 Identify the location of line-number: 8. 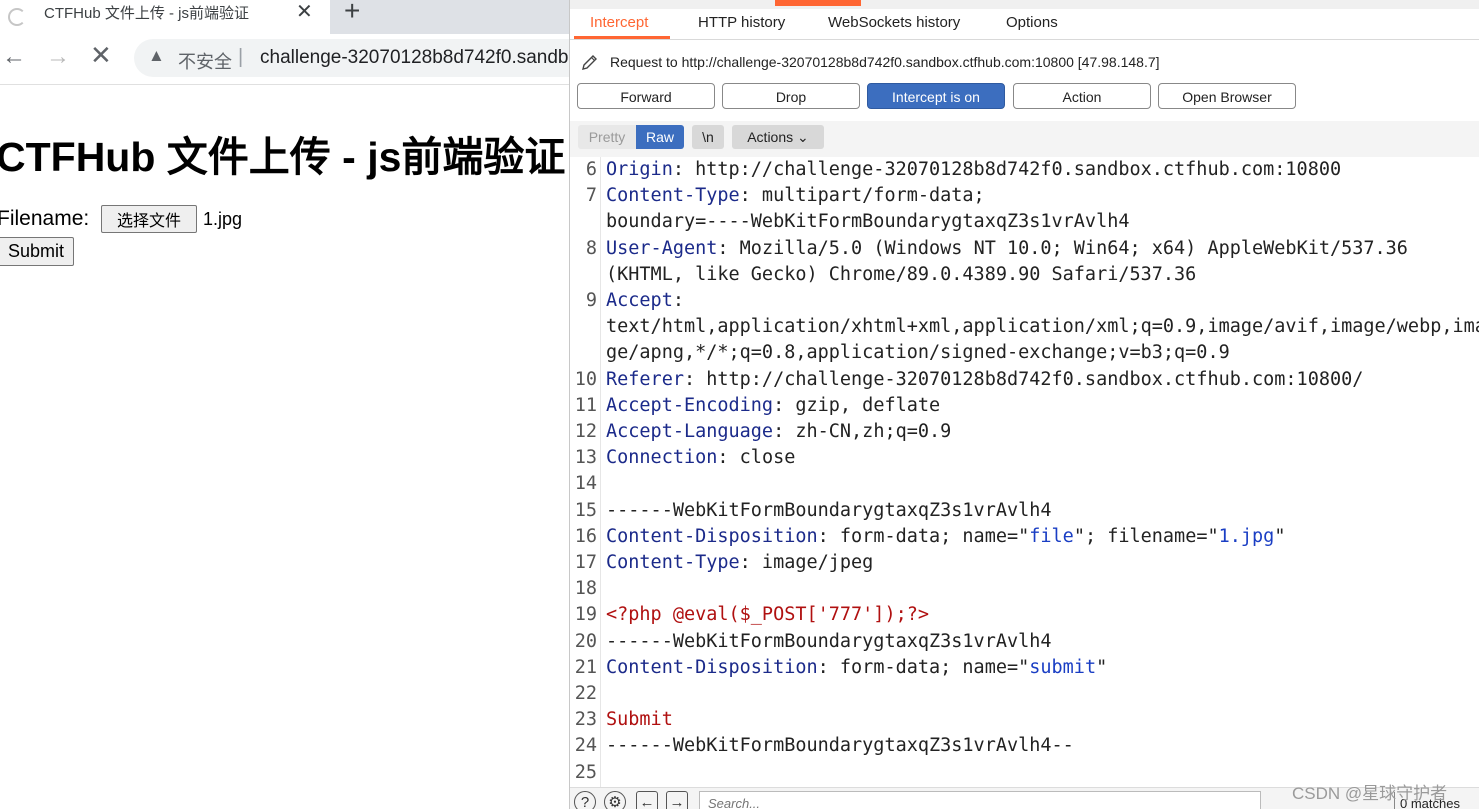
(591, 248).